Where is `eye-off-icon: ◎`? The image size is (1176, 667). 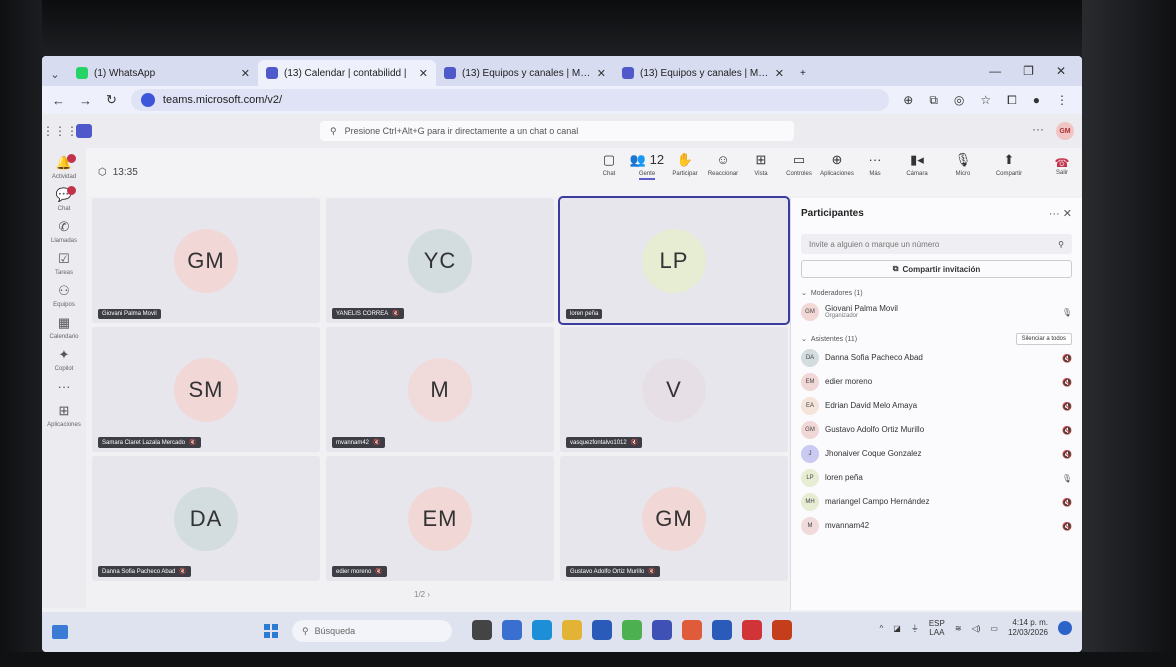
eye-off-icon: ◎ is located at coordinates (959, 100).